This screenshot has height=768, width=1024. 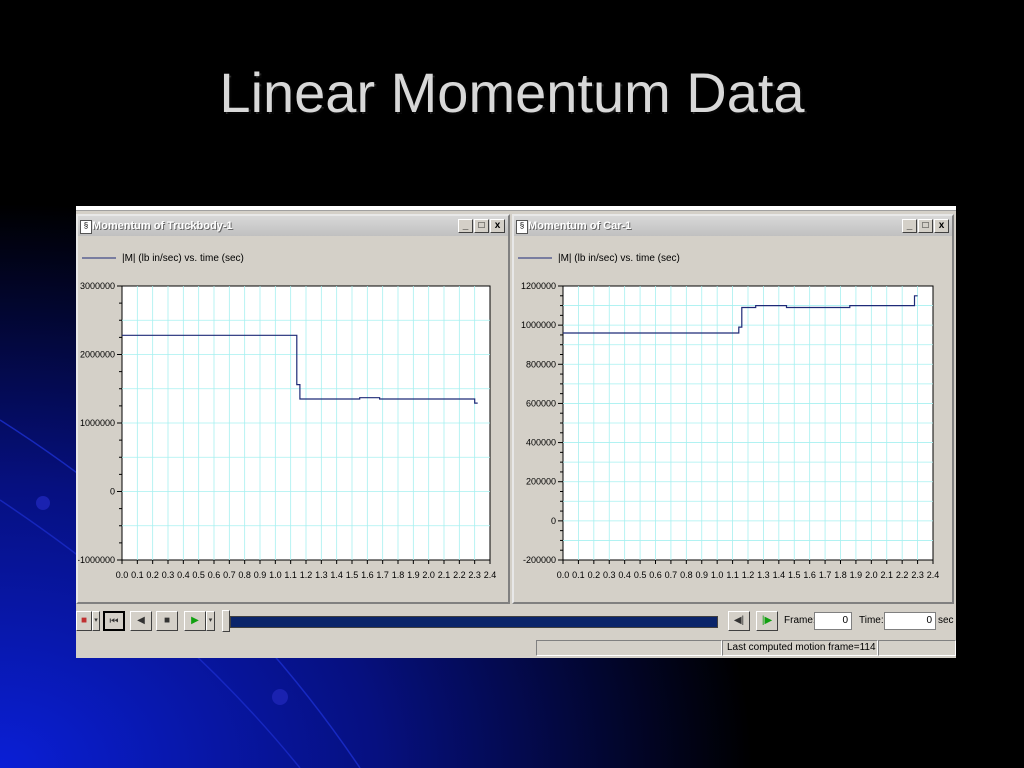 I want to click on title-bar: § Momentum of Truckbody-1 _ □ x, so click(x=293, y=226).